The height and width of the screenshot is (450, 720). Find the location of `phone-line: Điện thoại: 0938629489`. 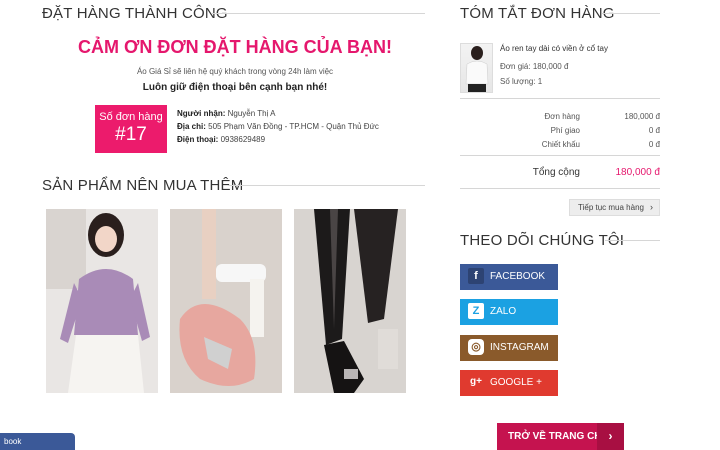

phone-line: Điện thoại: 0938629489 is located at coordinates (221, 139).